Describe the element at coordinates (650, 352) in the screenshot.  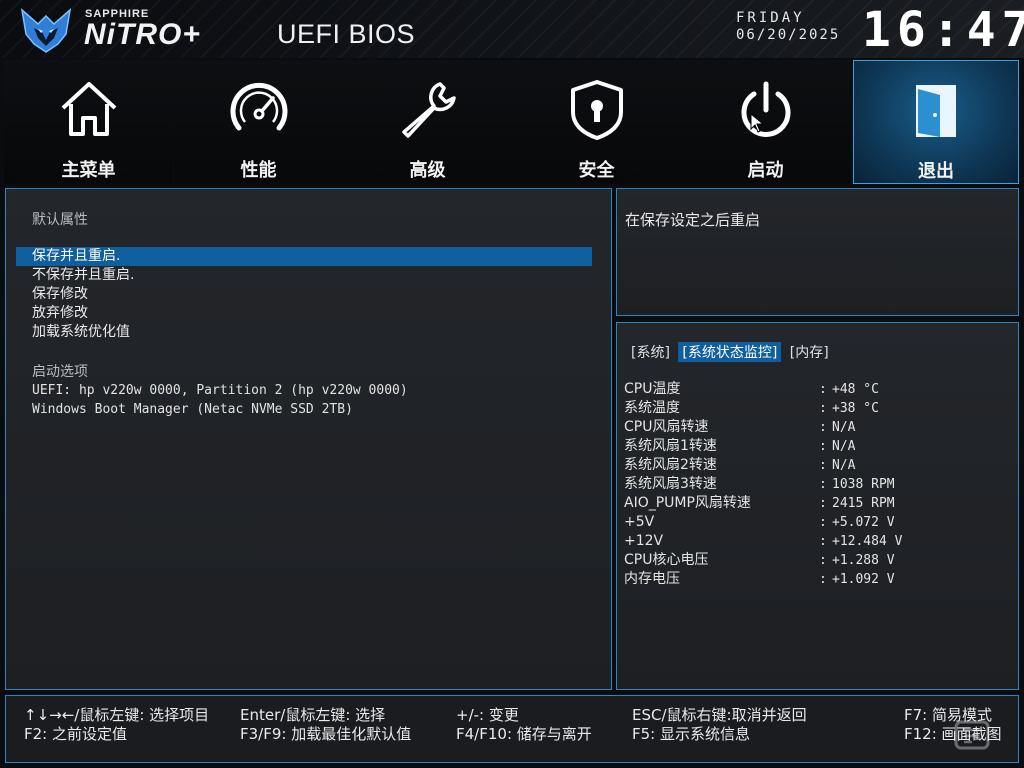
I see `subtab-system: [系统]` at that location.